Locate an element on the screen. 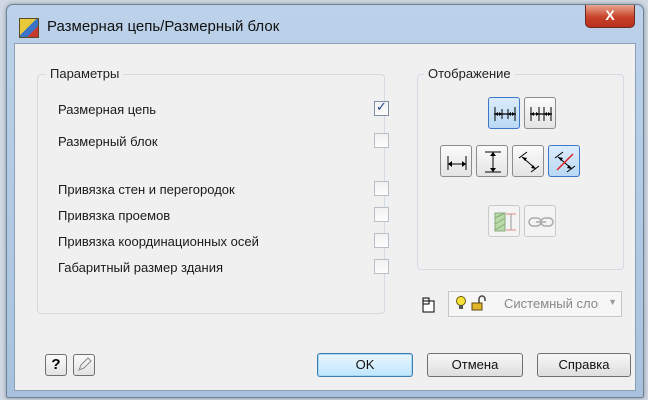  param-label-block: Размерный блок is located at coordinates (108, 141).